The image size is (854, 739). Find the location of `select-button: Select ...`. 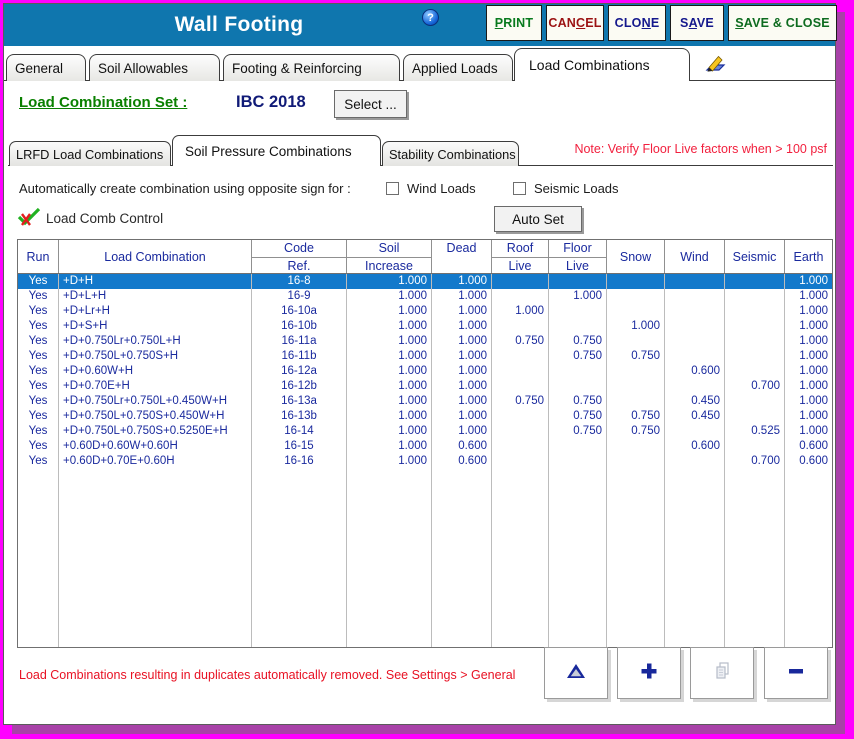

select-button: Select ... is located at coordinates (370, 104).